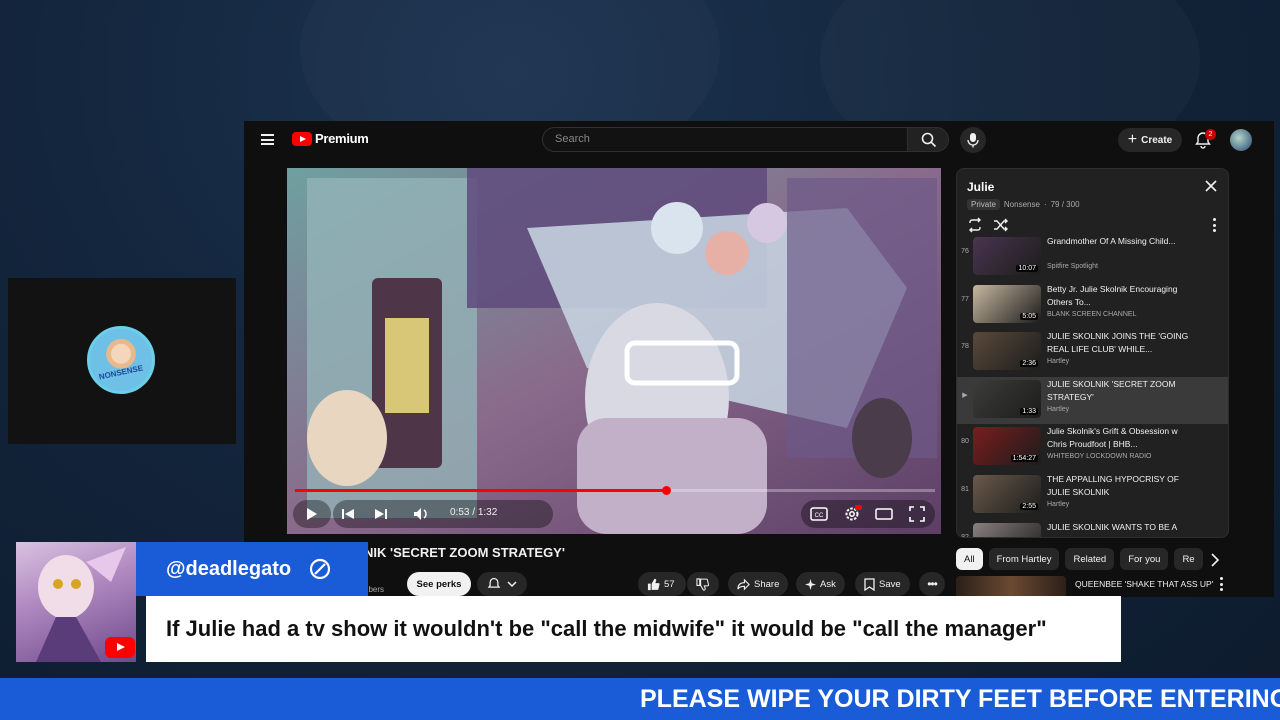  Describe the element at coordinates (980, 187) in the screenshot. I see `playlist-title: Julie` at that location.